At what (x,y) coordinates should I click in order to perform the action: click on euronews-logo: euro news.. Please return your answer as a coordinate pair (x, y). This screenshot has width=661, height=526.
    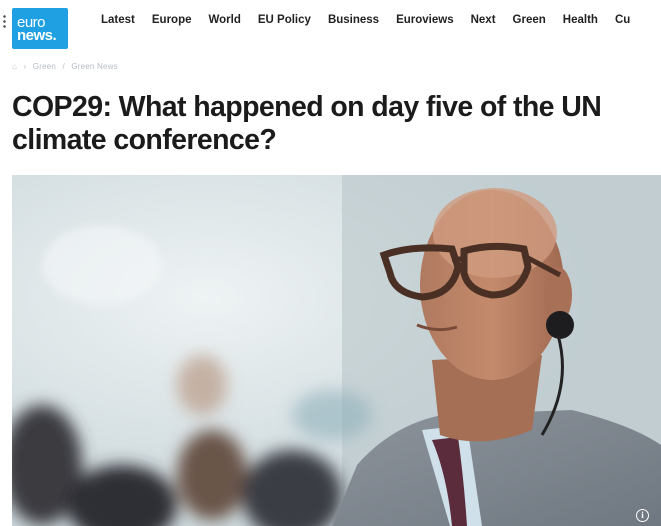
    Looking at the image, I should click on (40, 28).